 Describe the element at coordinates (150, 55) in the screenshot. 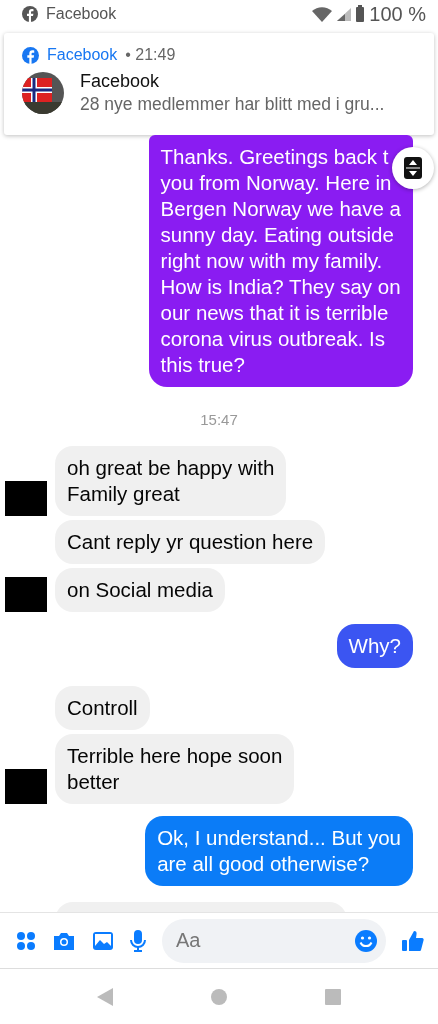

I see `notification-time: • 21:49` at that location.